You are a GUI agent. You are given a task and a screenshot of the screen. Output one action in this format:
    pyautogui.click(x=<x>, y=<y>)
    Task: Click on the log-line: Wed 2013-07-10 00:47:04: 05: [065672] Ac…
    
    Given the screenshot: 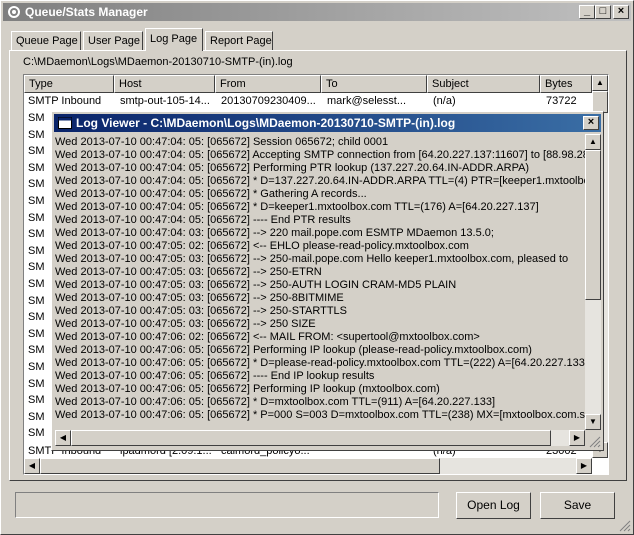 What is the action you would take?
    pyautogui.click(x=320, y=155)
    